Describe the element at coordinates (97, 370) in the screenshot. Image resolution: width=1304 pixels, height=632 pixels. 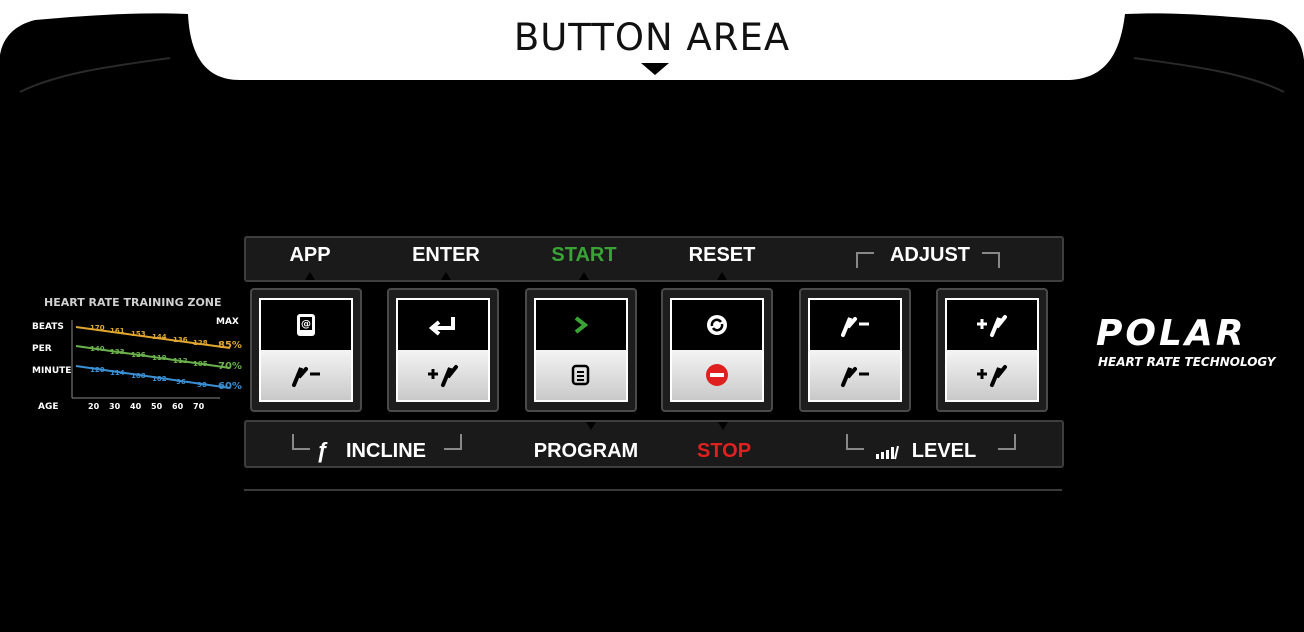
I see `zone-60-v0: 120` at that location.